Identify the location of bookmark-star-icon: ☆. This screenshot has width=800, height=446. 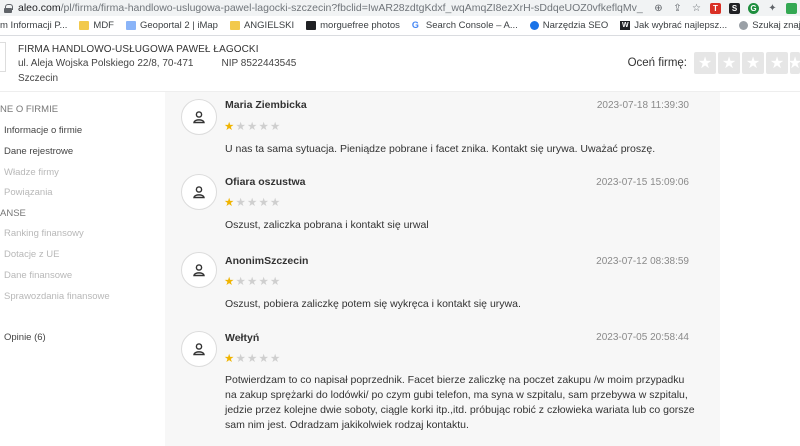
(696, 8).